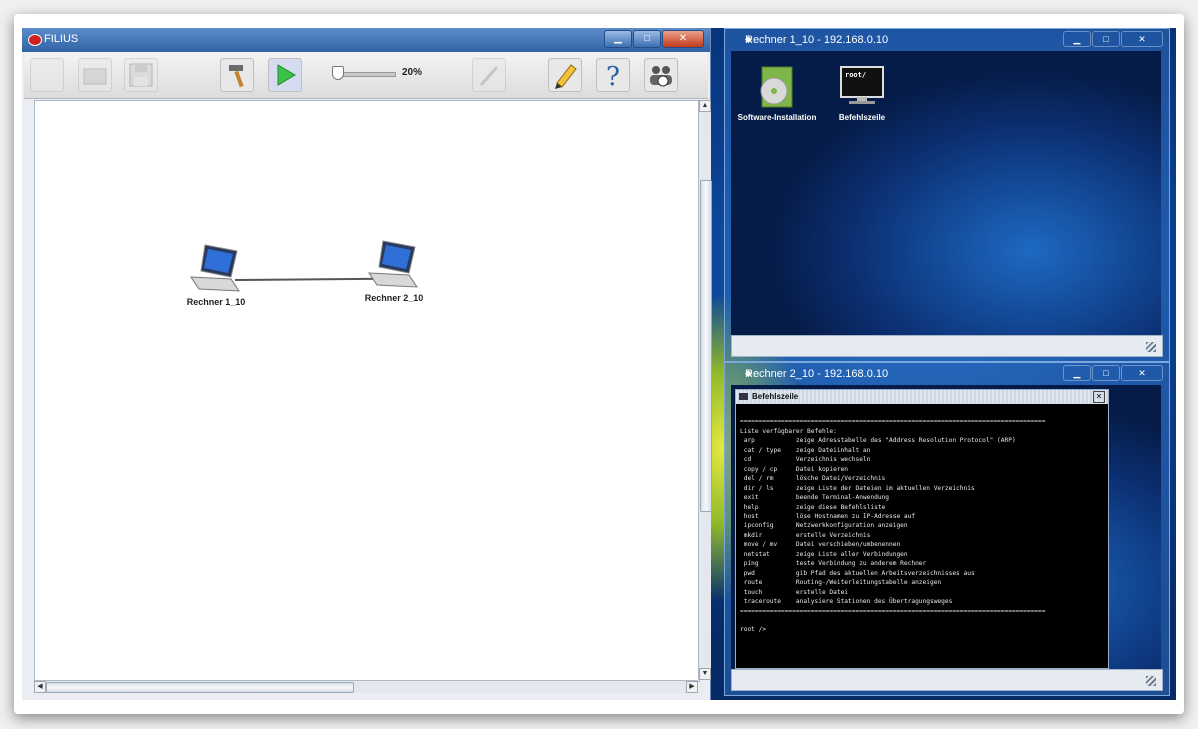  I want to click on new-file-button, so click(47, 75).